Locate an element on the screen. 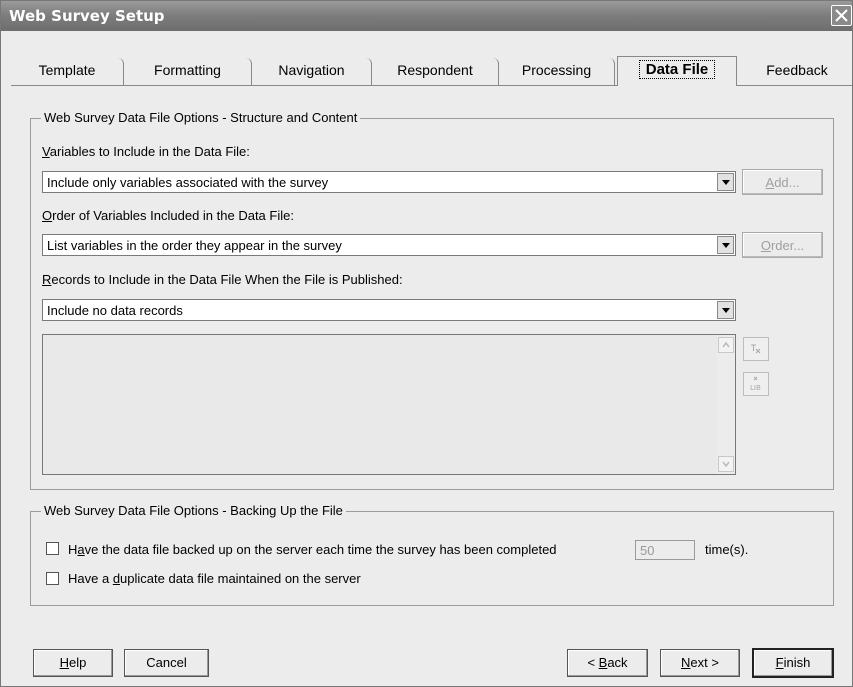 This screenshot has width=853, height=687. tab-feedback: Feedback is located at coordinates (797, 72).